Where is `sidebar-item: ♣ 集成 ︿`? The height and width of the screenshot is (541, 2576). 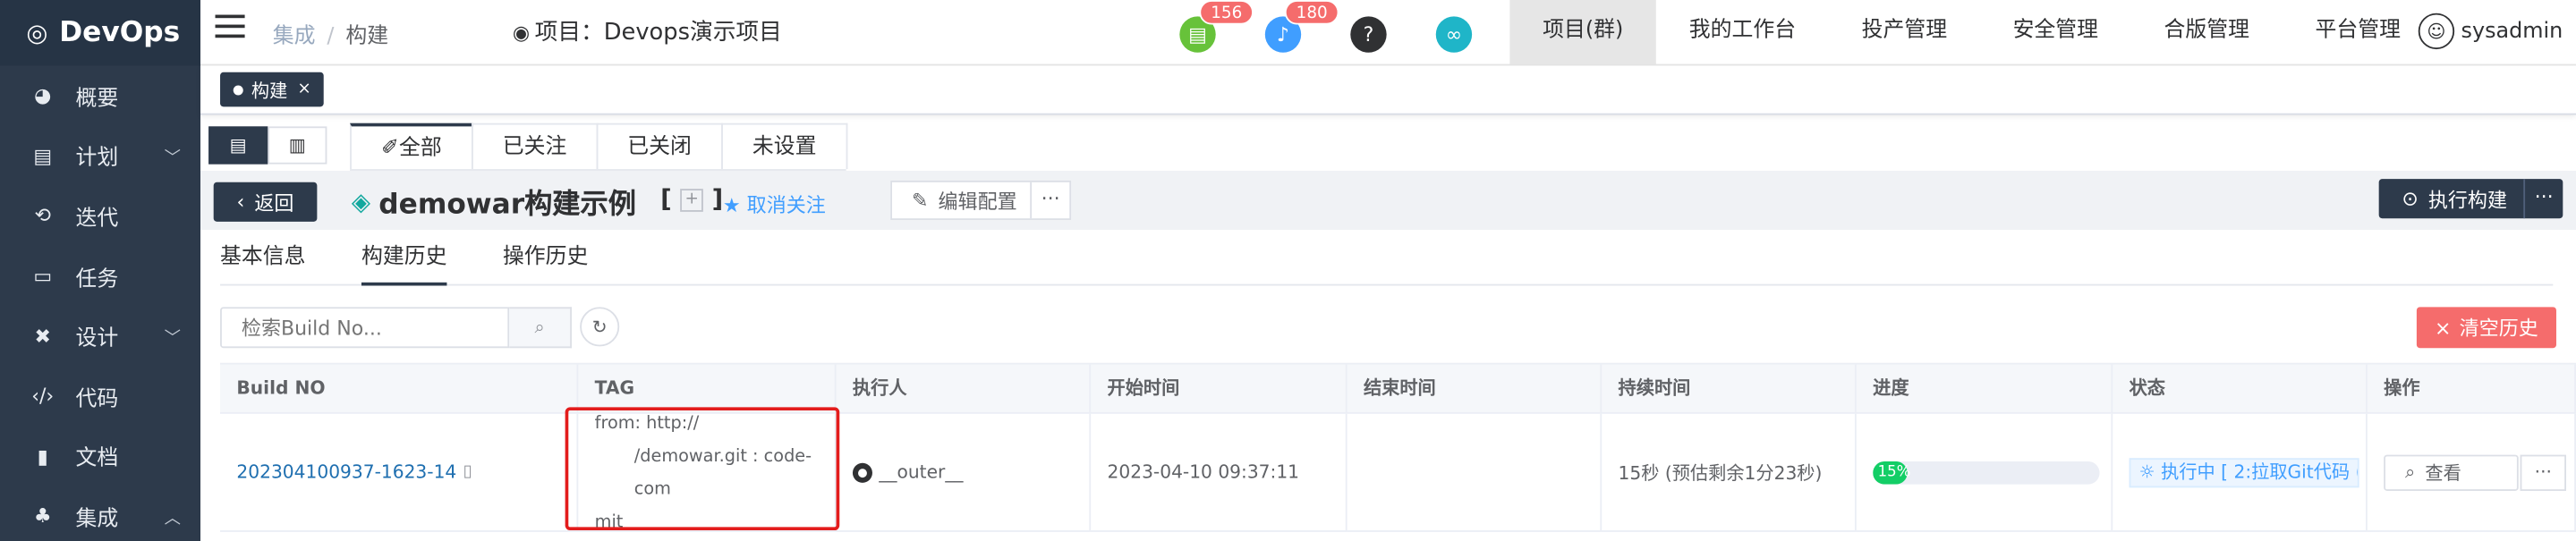 sidebar-item: ♣ 集成 ︿ is located at coordinates (100, 513).